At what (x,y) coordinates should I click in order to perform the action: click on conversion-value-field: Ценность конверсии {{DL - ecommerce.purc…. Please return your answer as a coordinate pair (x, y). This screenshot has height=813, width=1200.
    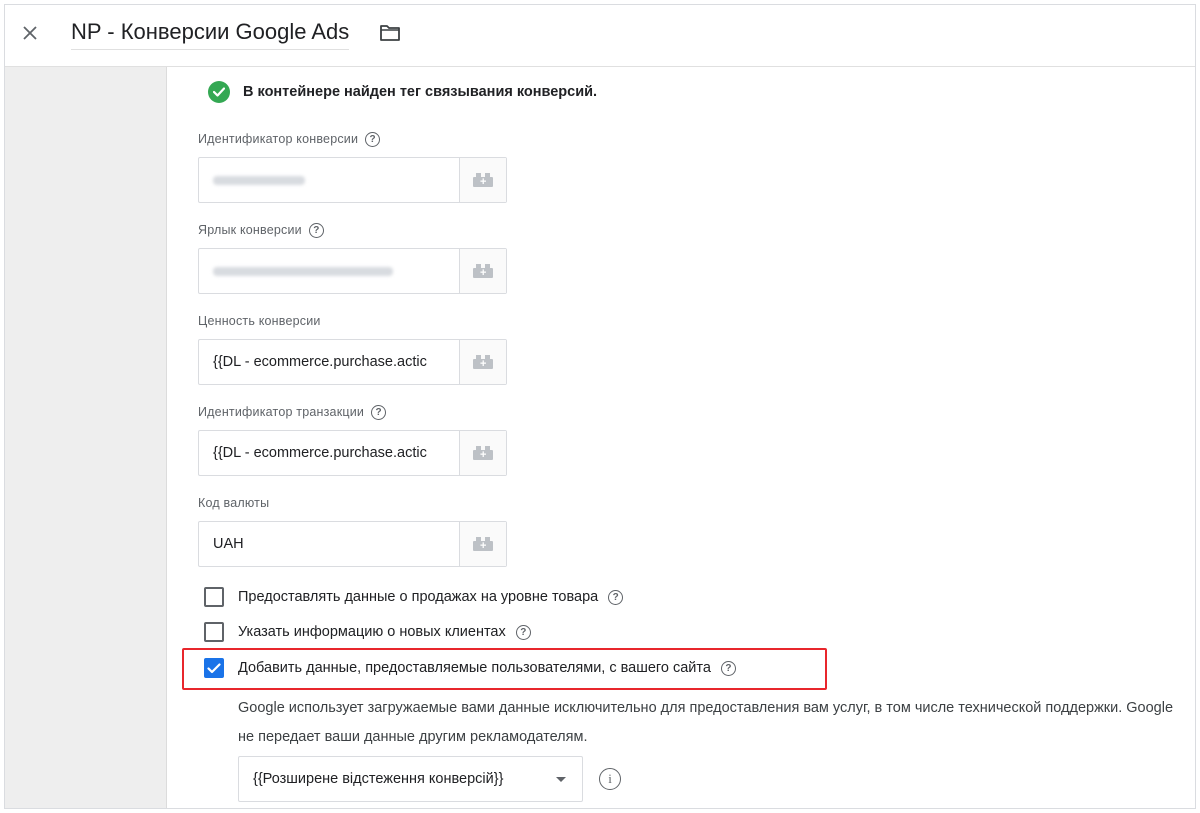
    Looking at the image, I should click on (352, 348).